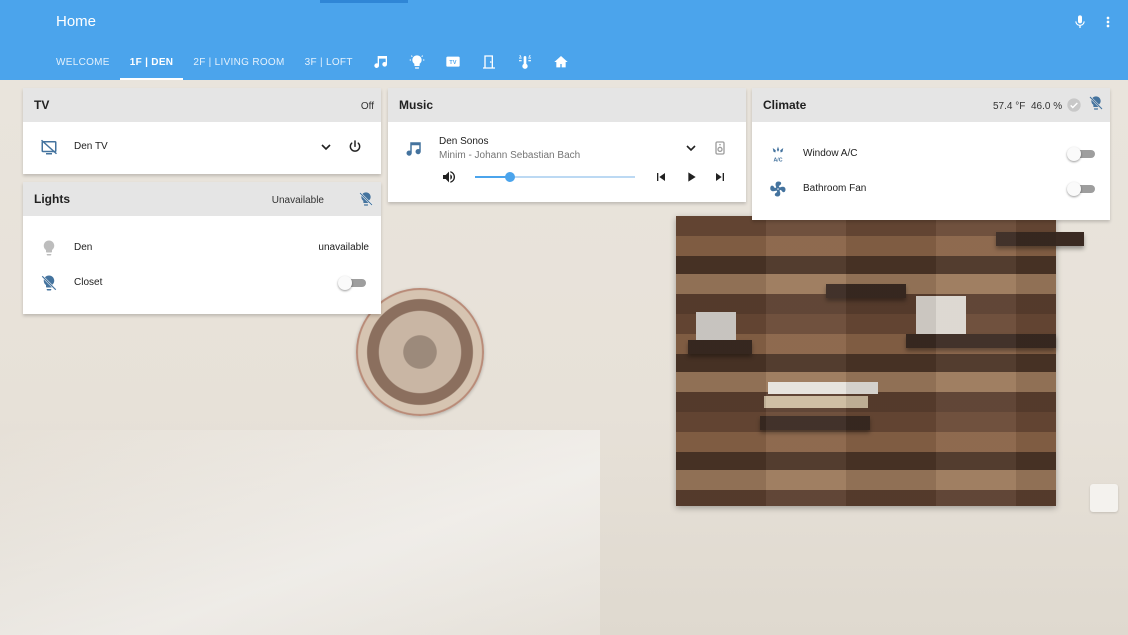  Describe the element at coordinates (785, 105) in the screenshot. I see `climate-card-title: Climate` at that location.